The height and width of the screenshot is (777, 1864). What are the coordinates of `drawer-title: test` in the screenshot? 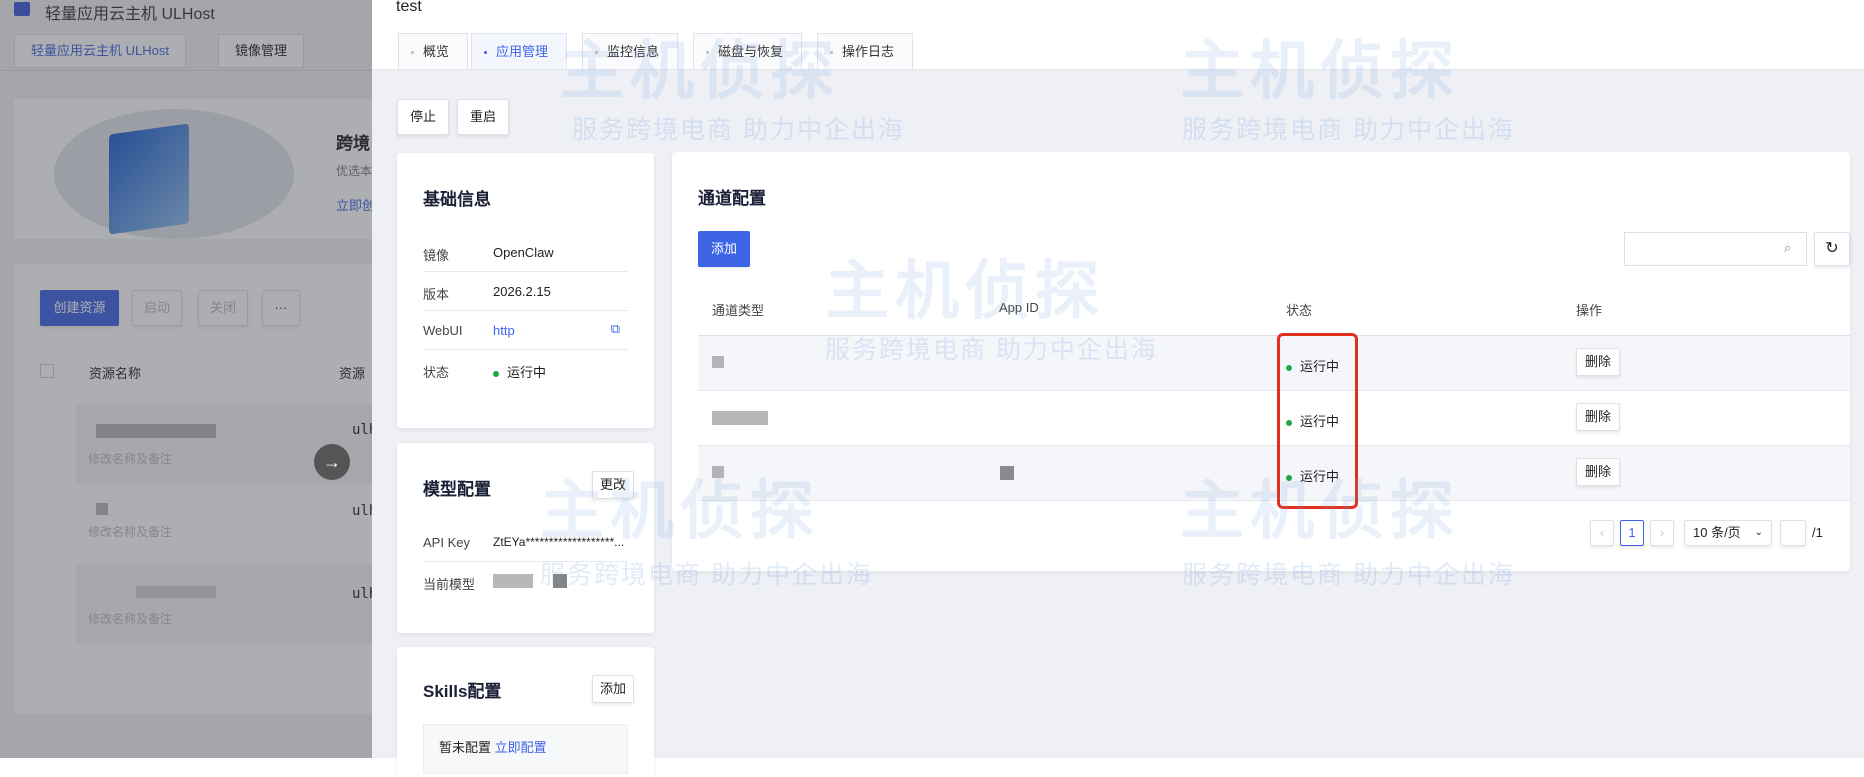 It's located at (409, 7).